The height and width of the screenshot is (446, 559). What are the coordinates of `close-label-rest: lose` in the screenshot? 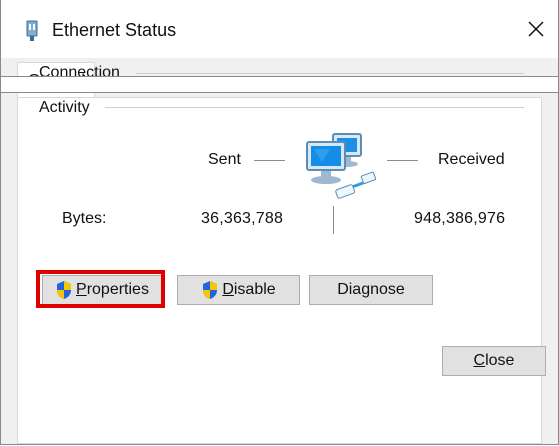 It's located at (500, 360).